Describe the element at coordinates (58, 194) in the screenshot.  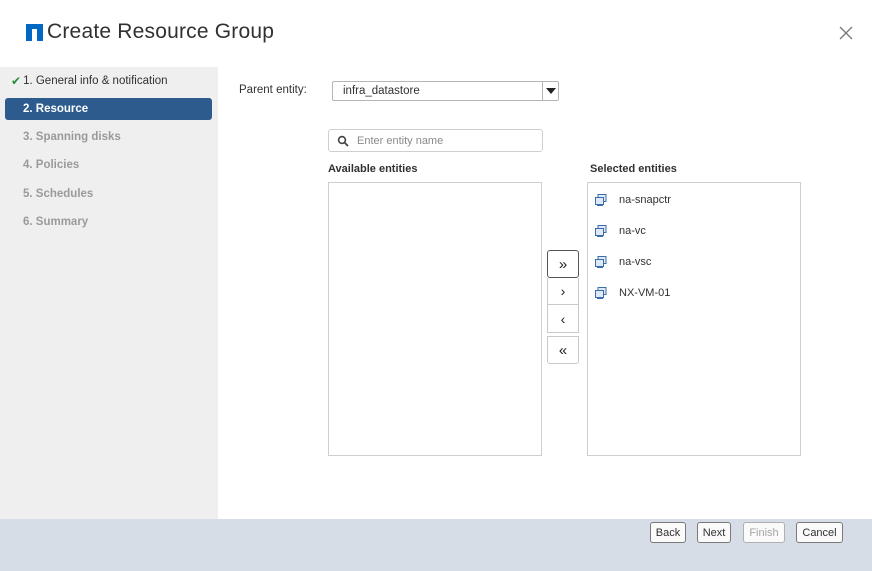
I see `step-schedules: 5. Schedules` at that location.